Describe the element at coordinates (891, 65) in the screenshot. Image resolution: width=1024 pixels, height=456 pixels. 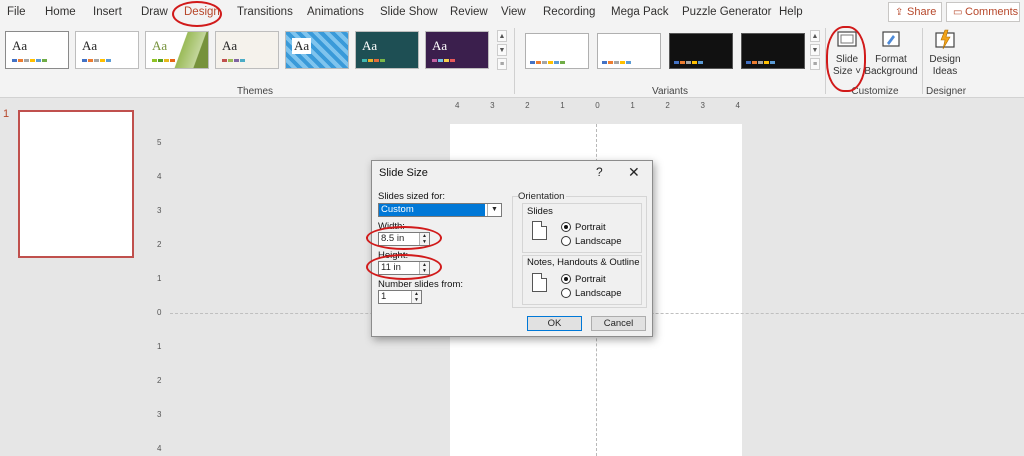
I see `format-background-label: Format Background` at that location.